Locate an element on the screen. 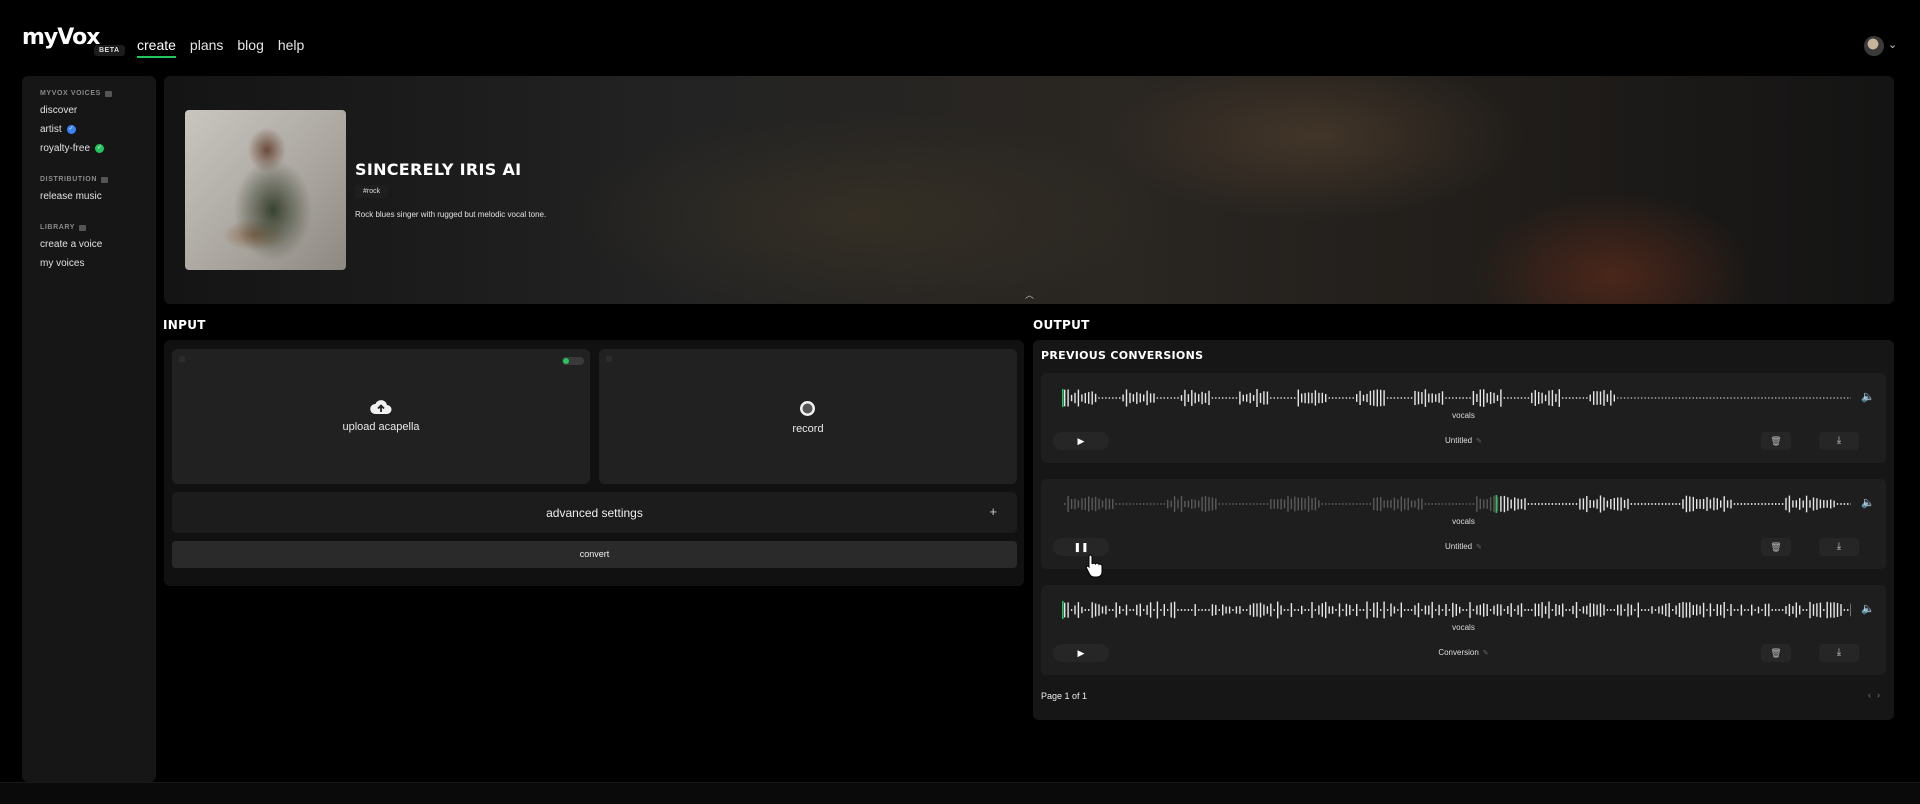 The height and width of the screenshot is (804, 1920). top-bar: myVox BETA create plans blog help ⌄ is located at coordinates (960, 38).